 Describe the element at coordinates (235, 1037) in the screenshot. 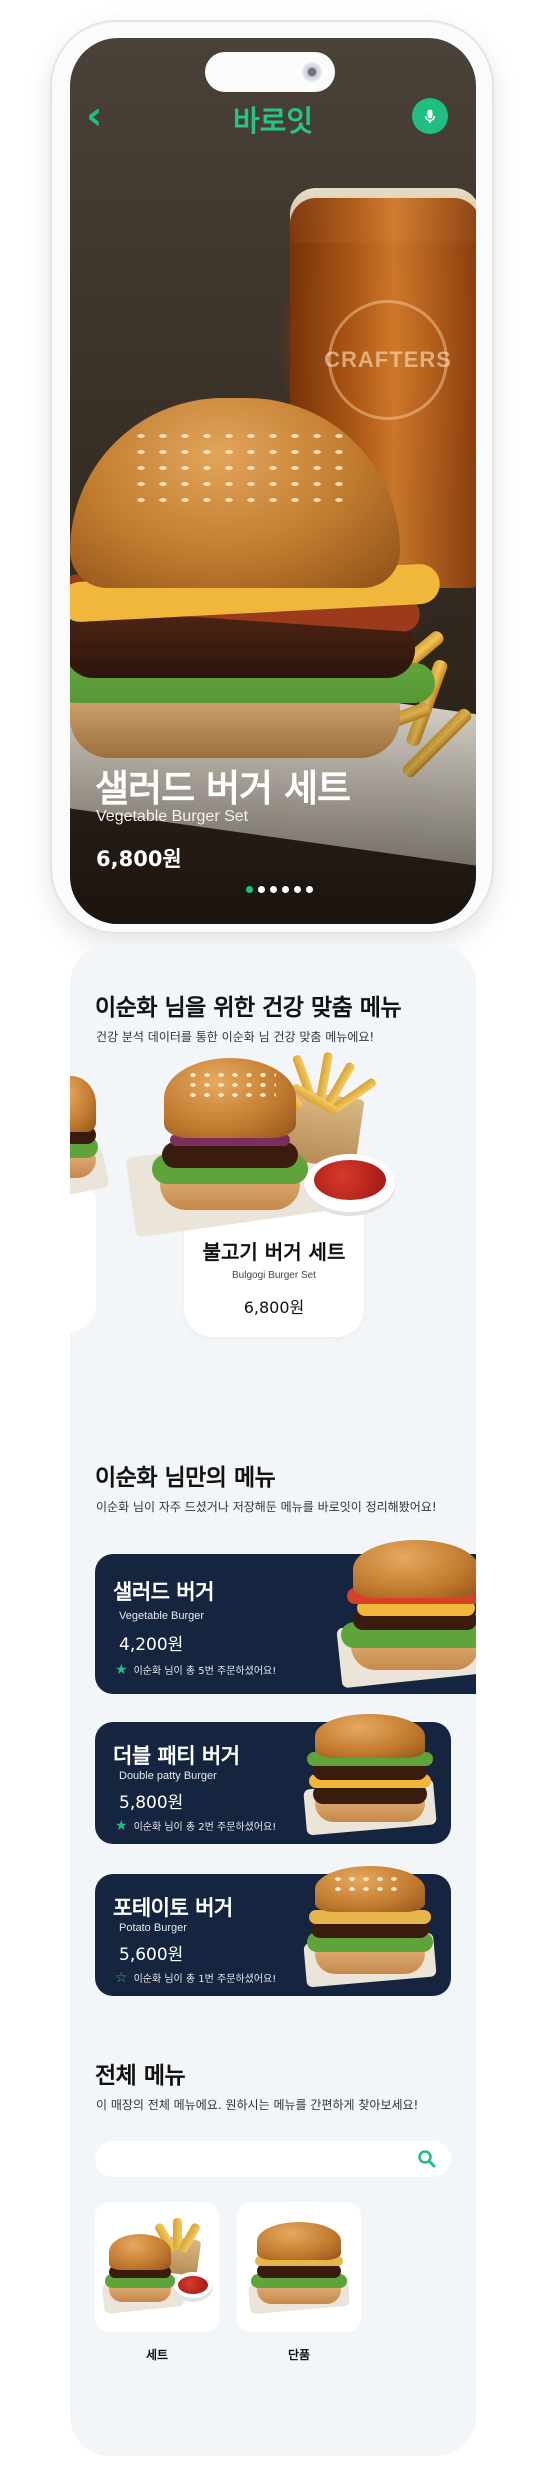

I see `recommend-description: 건강 분석 데이터를 통한 이순화 님 건강 맞춤 메뉴에요!` at that location.